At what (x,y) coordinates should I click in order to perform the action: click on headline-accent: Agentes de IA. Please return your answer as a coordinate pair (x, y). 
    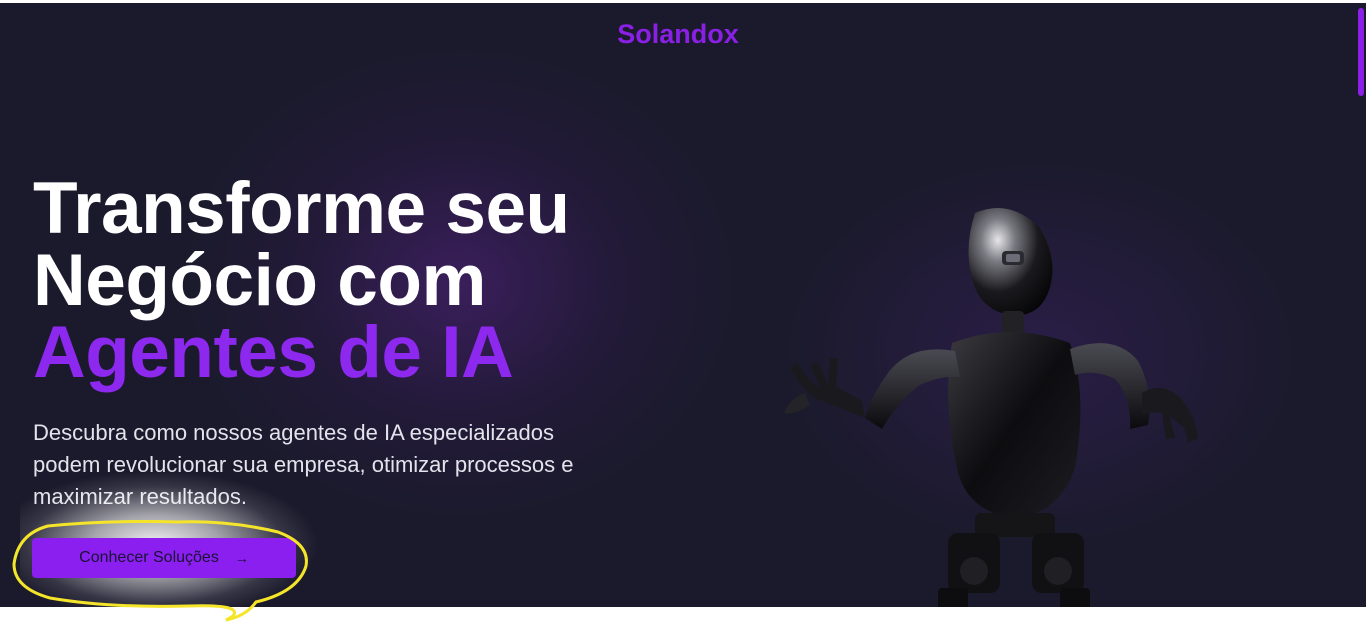
    Looking at the image, I should click on (273, 352).